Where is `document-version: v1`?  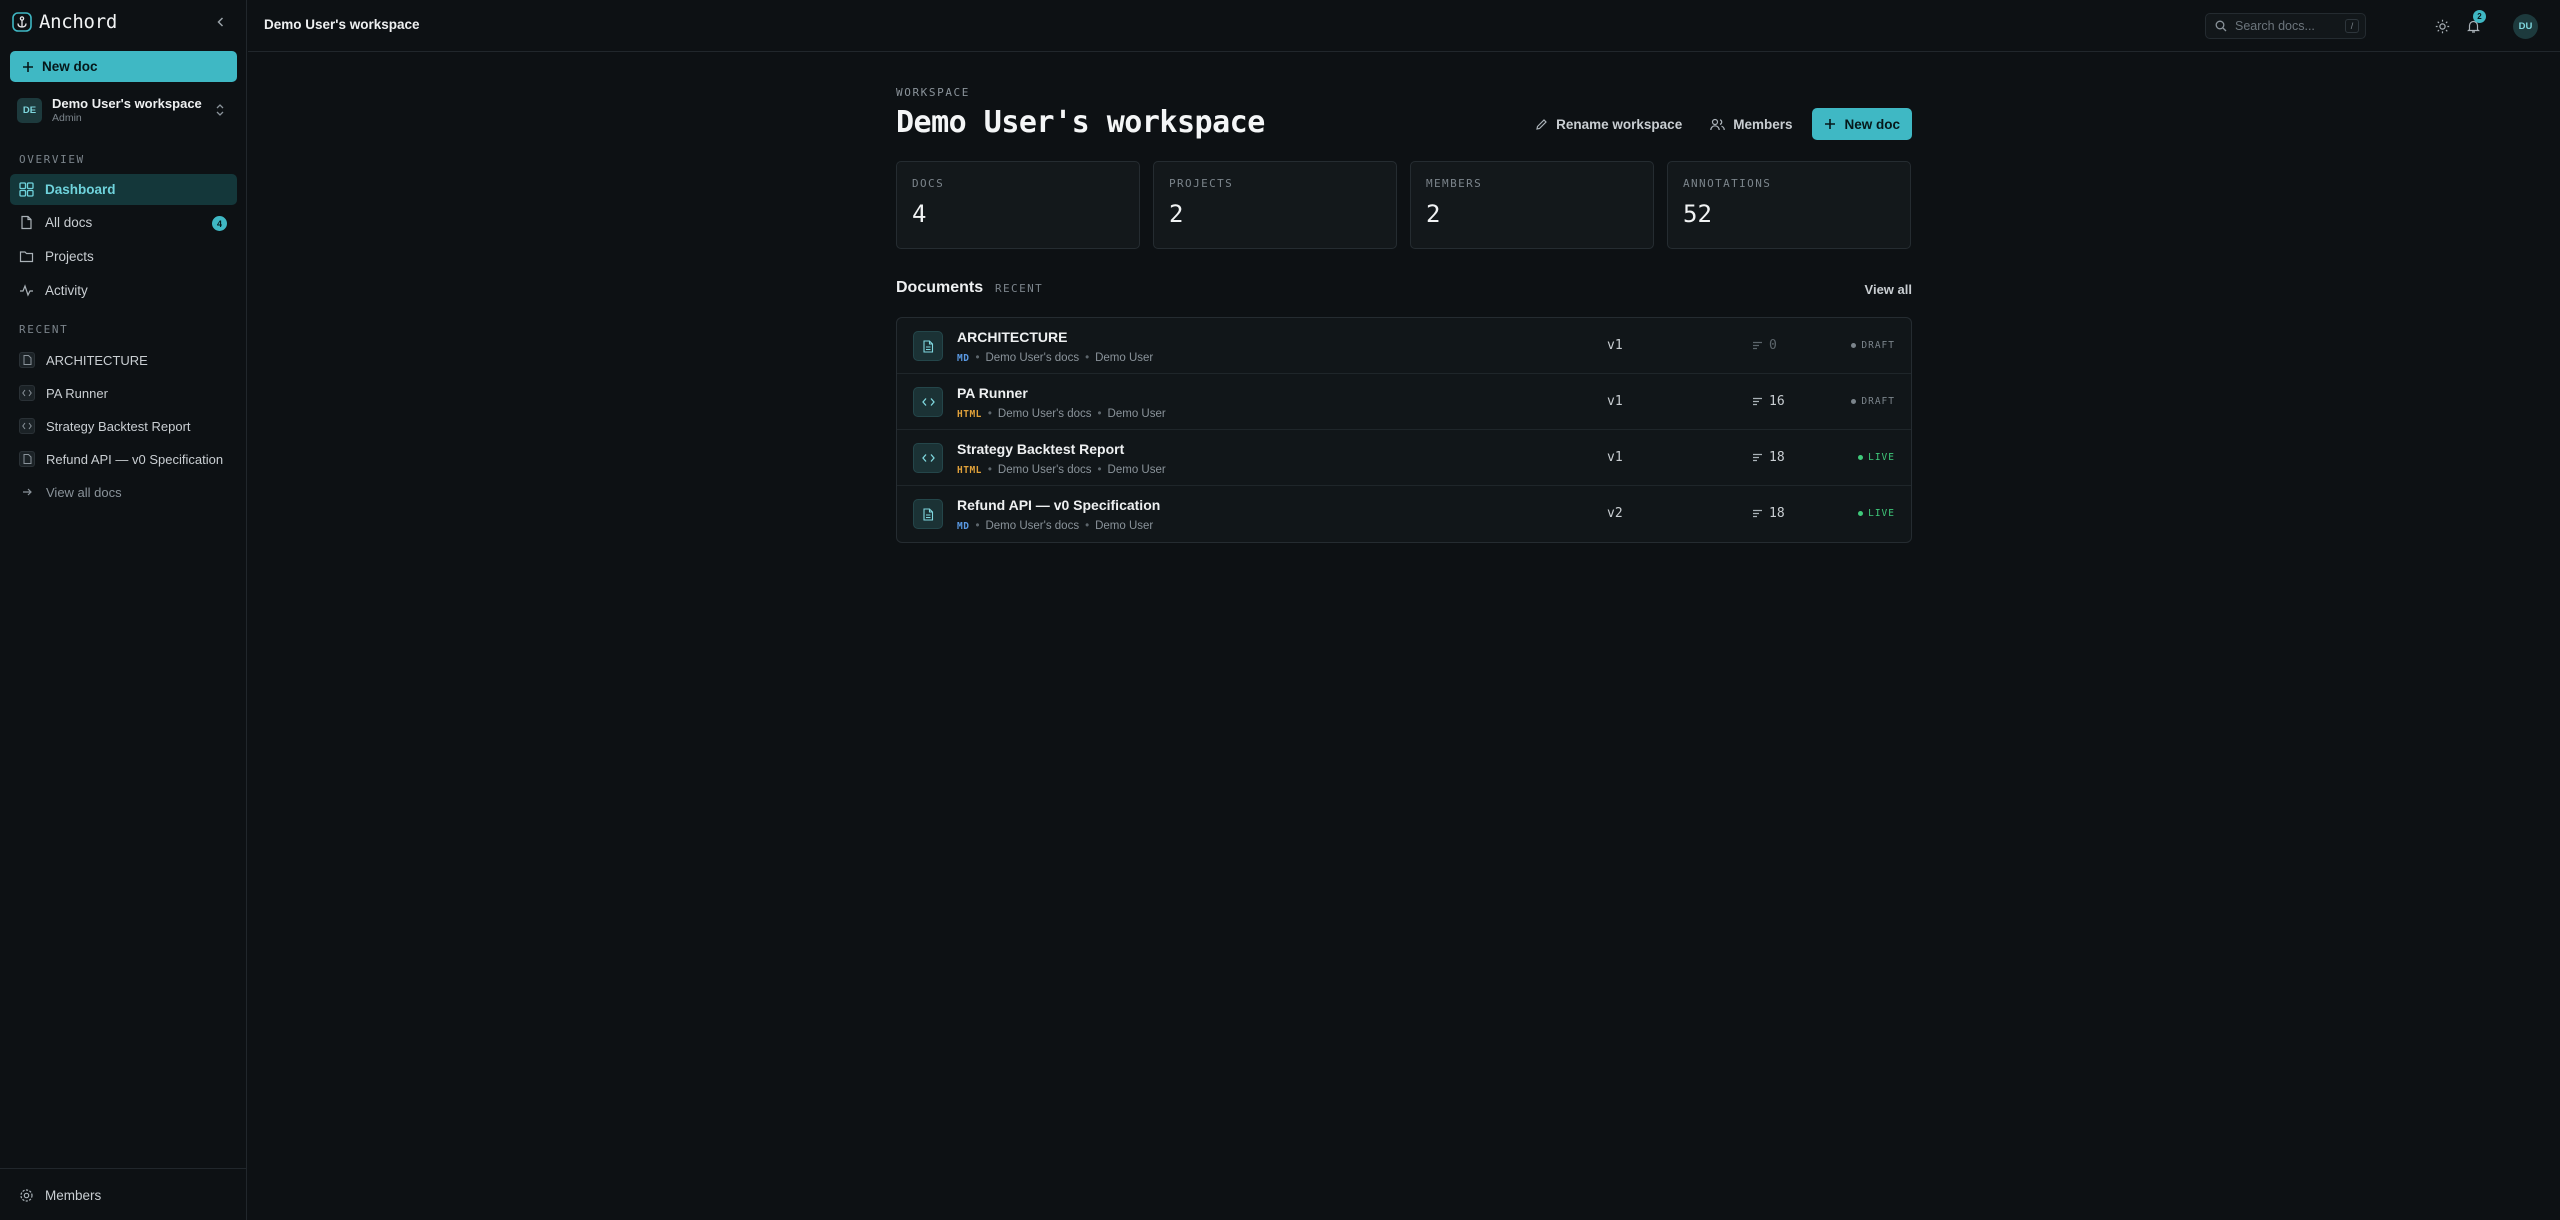
document-version: v1 is located at coordinates (1615, 457).